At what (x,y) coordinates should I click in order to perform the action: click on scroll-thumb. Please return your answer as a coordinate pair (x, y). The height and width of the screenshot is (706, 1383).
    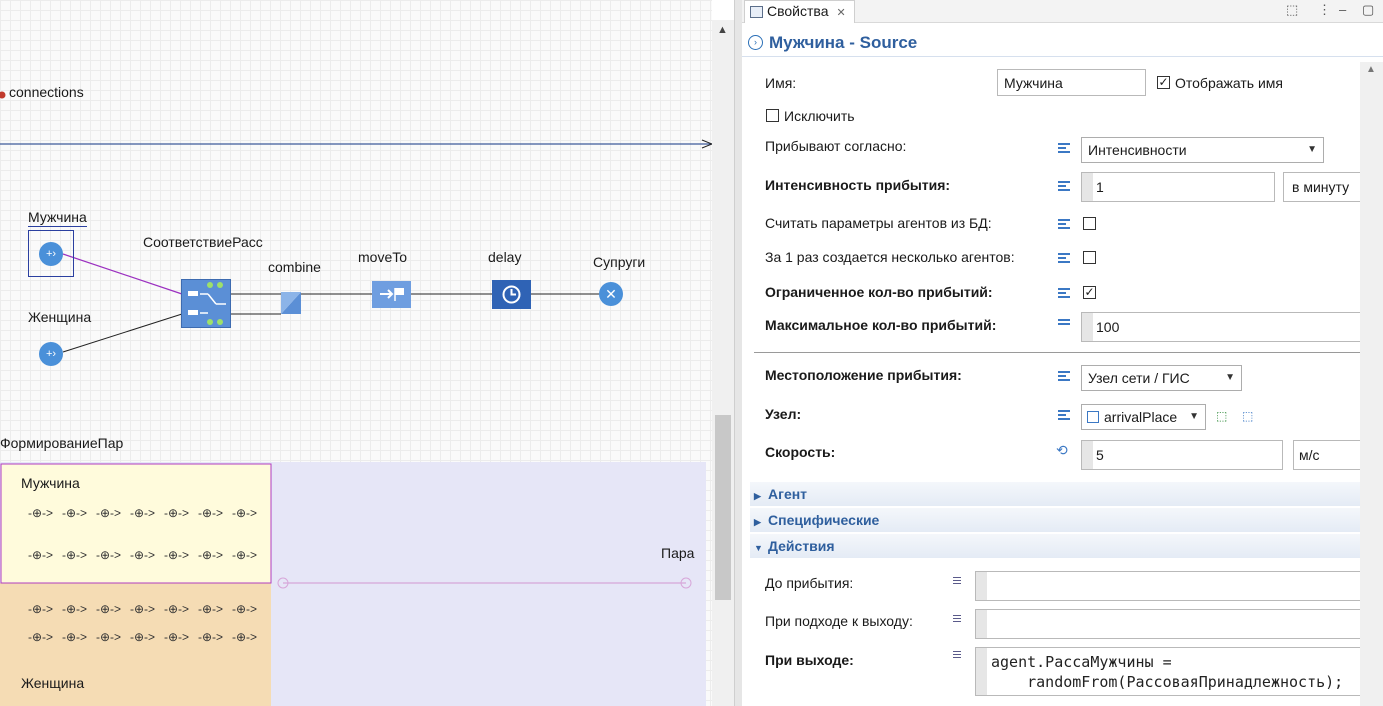
    Looking at the image, I should click on (723, 507).